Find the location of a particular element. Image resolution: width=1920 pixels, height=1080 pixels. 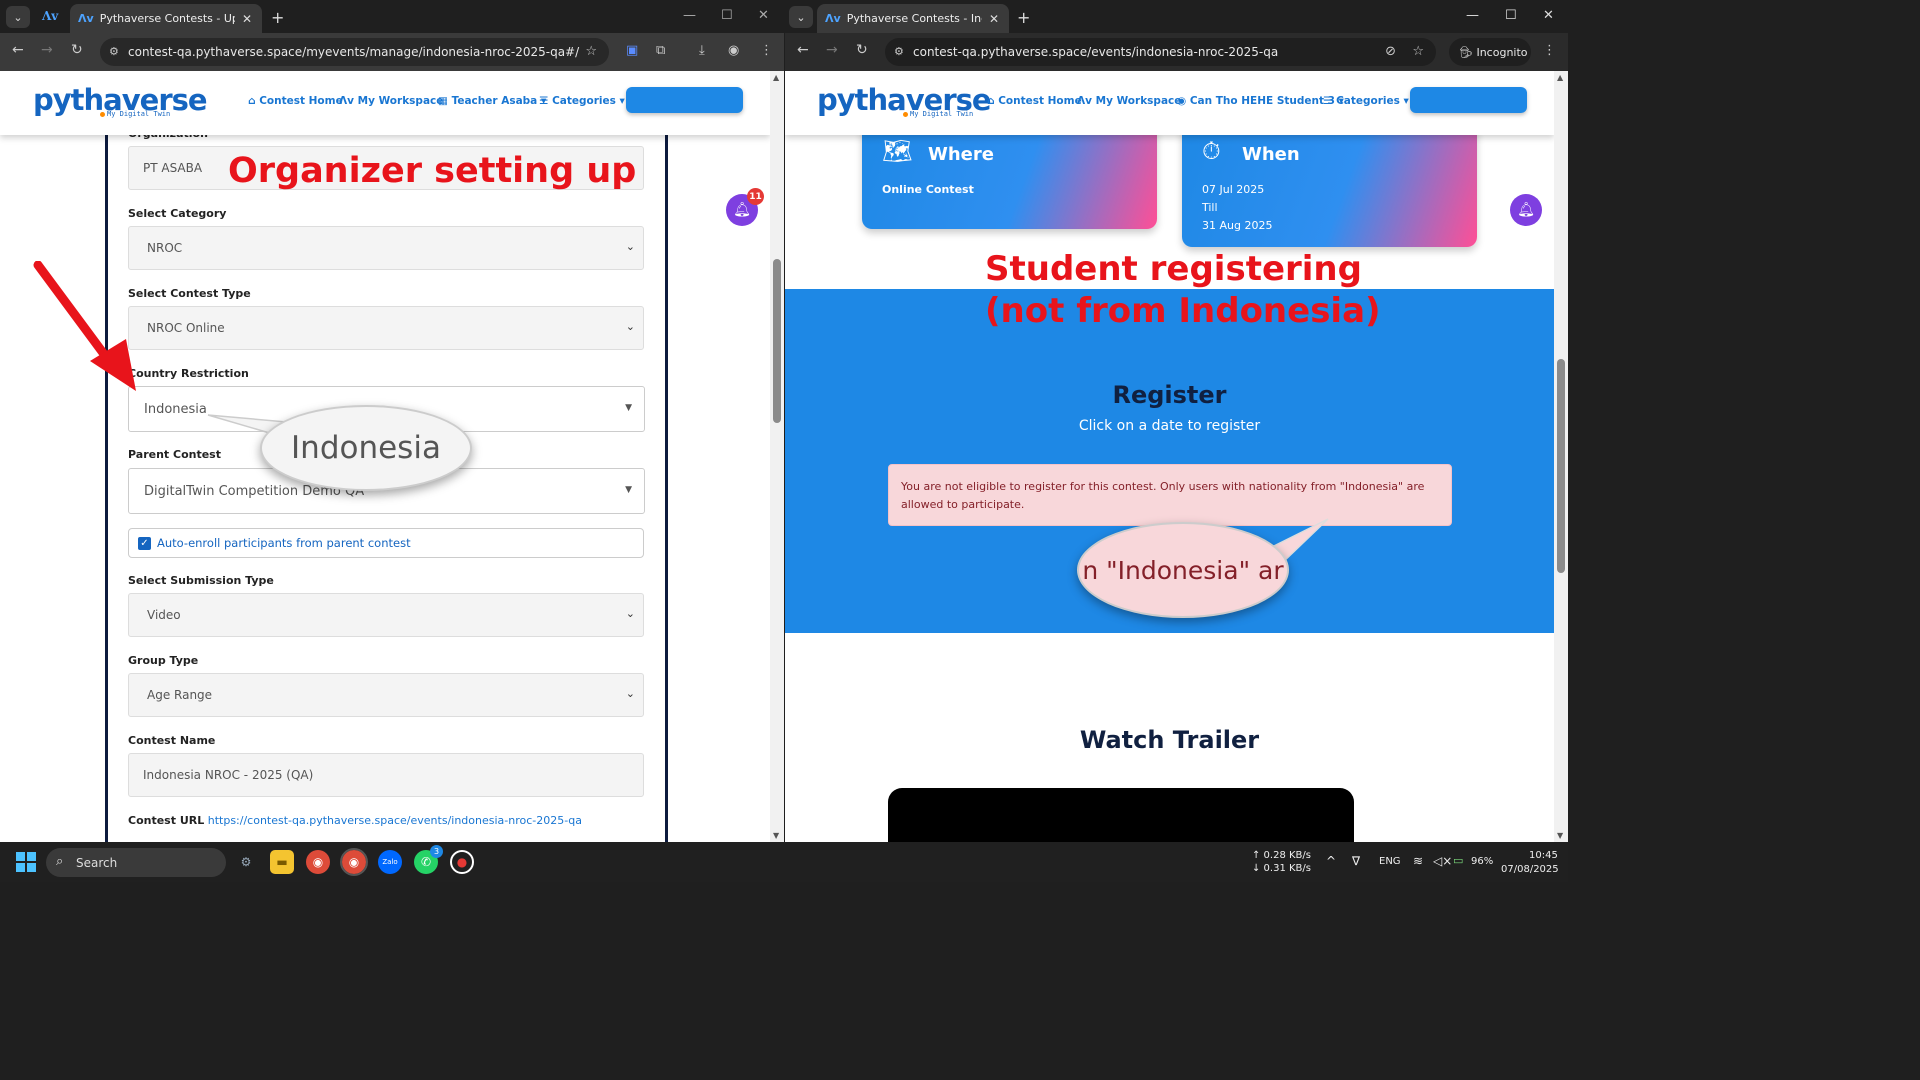

notification-bell: 🔔︎ is located at coordinates (1526, 210).